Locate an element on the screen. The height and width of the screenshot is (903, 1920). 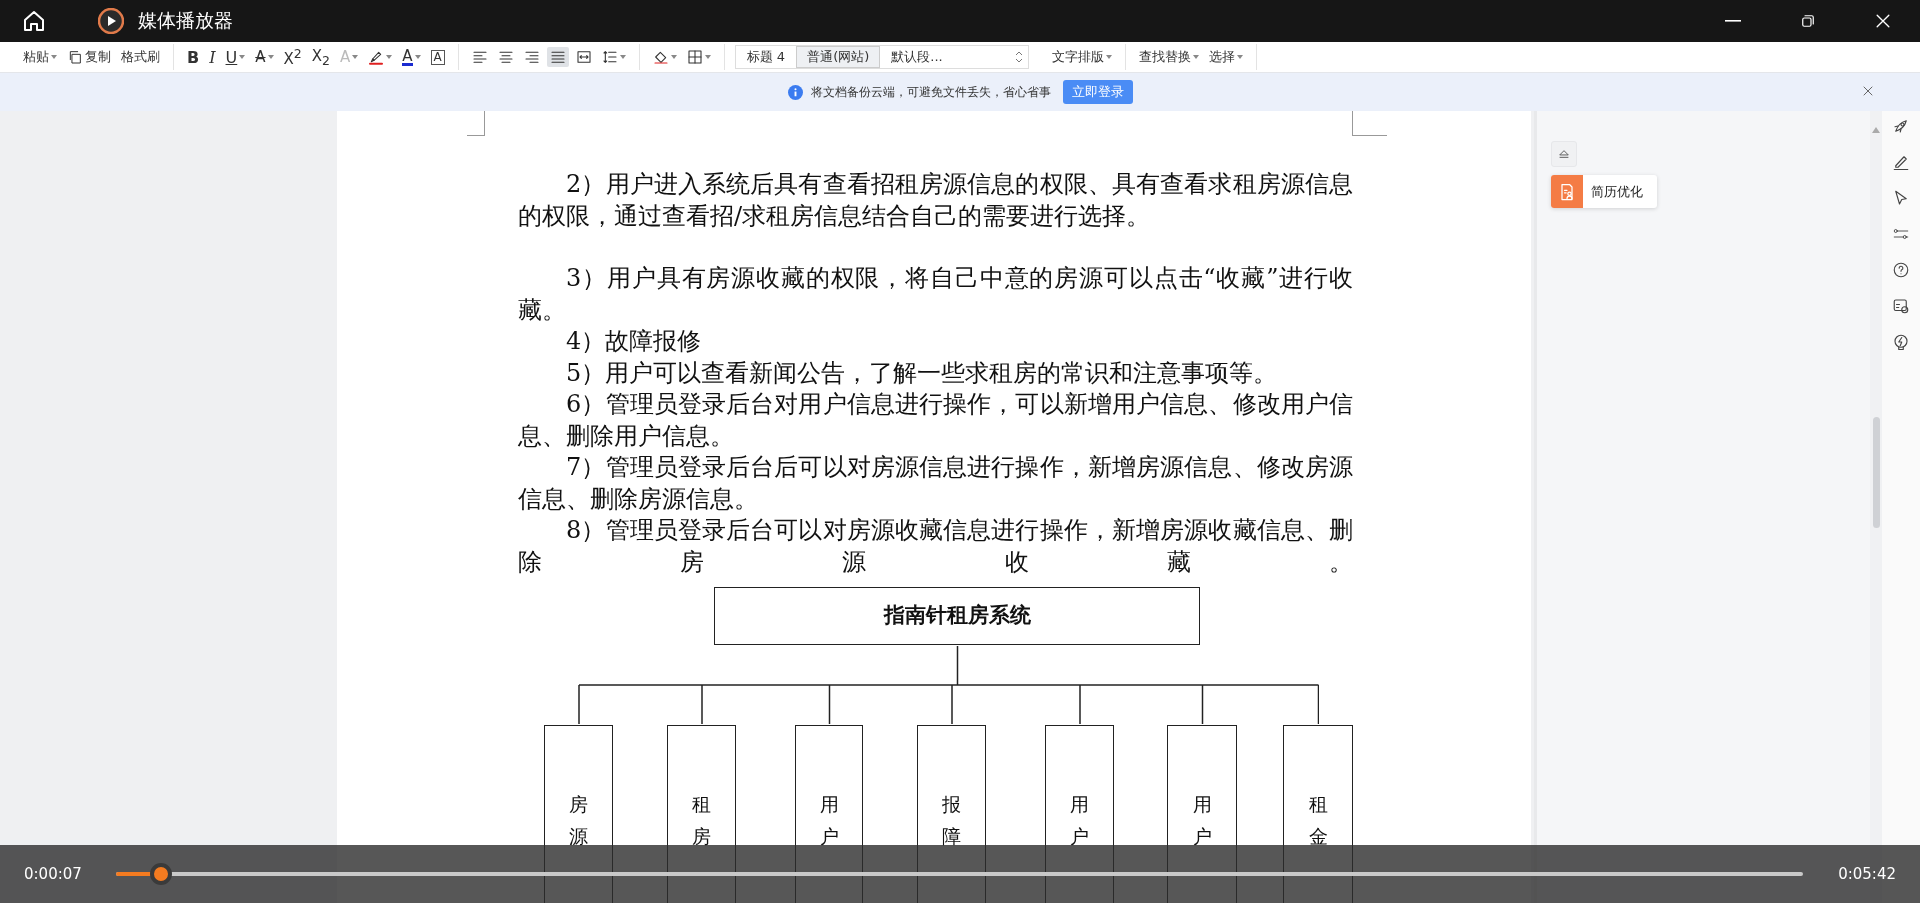
total-time: 0:05:42 is located at coordinates (1867, 874).